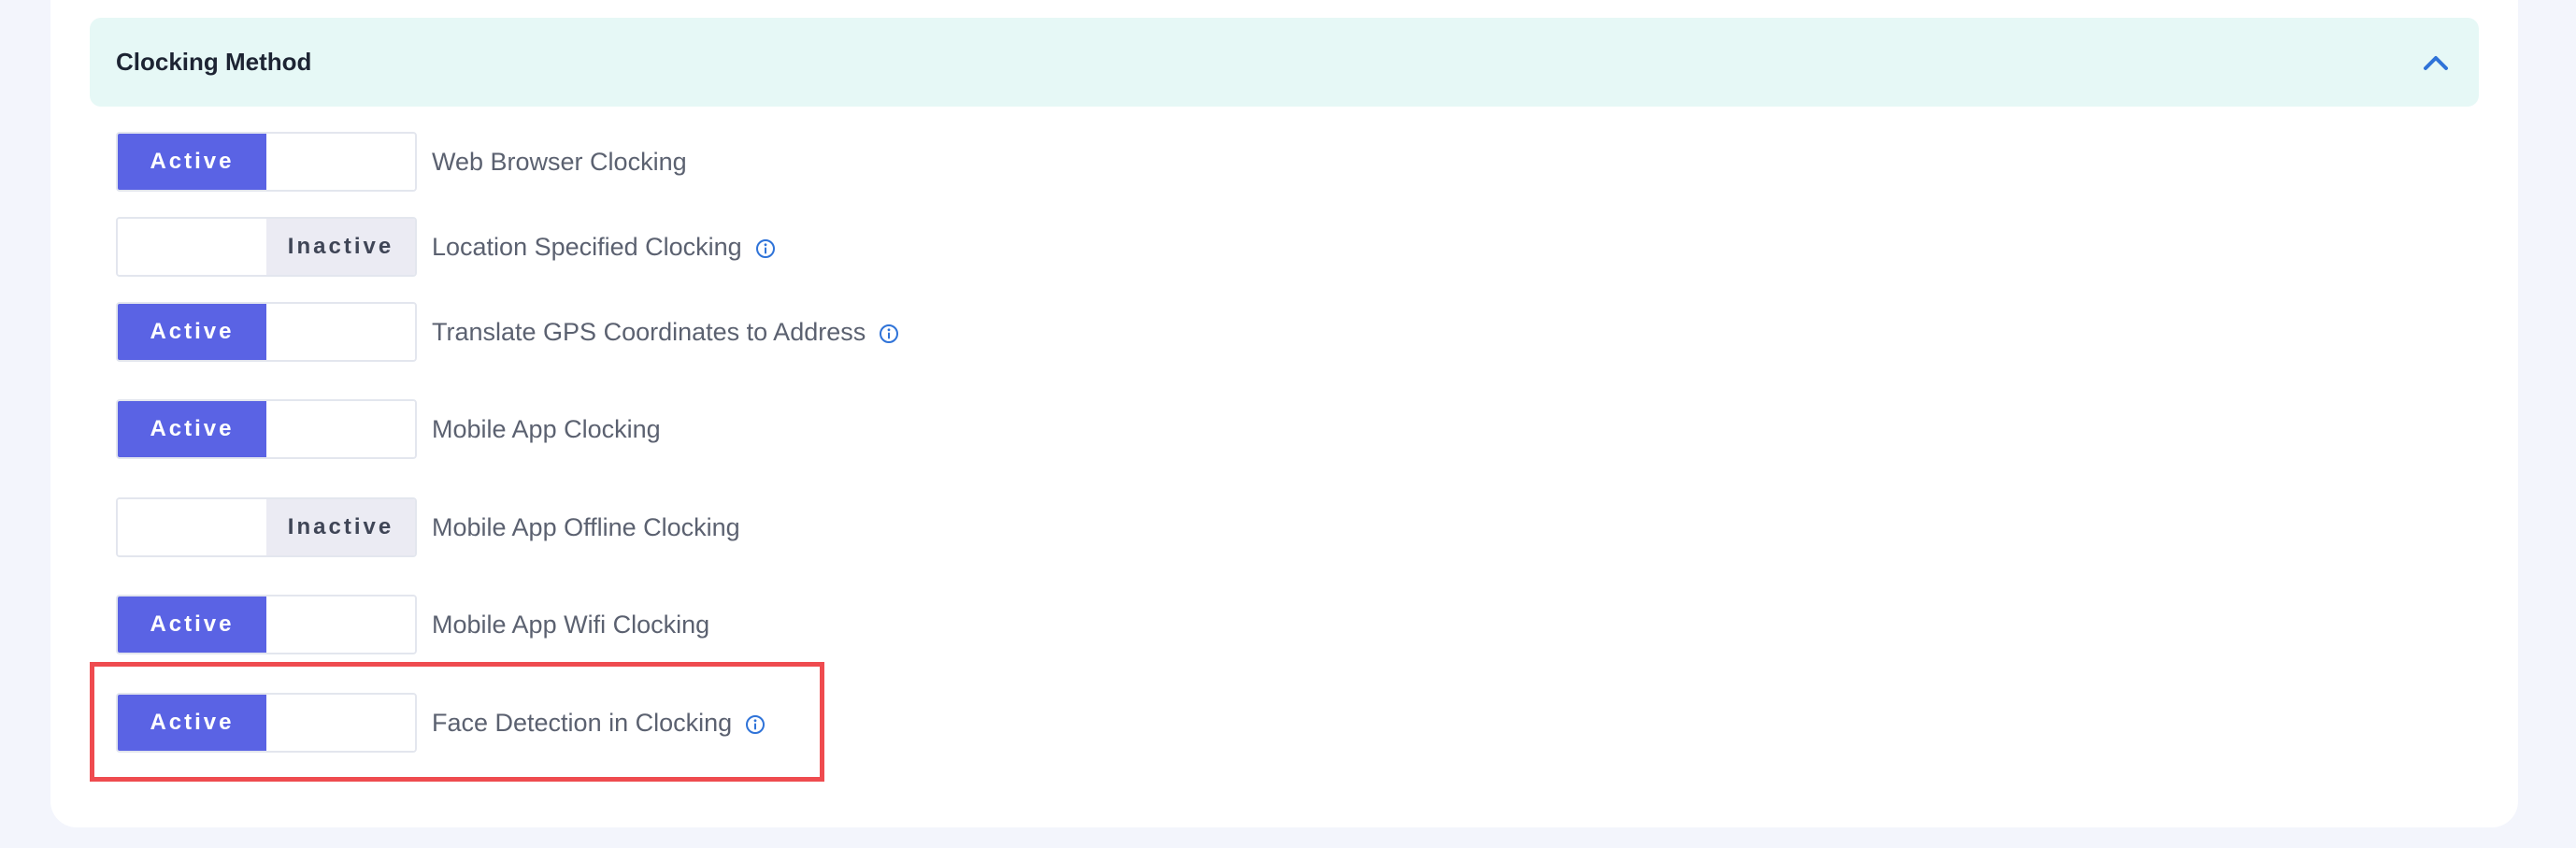 The height and width of the screenshot is (848, 2576). Describe the element at coordinates (571, 624) in the screenshot. I see `setting-label: Mobile App Wifi Clocking` at that location.